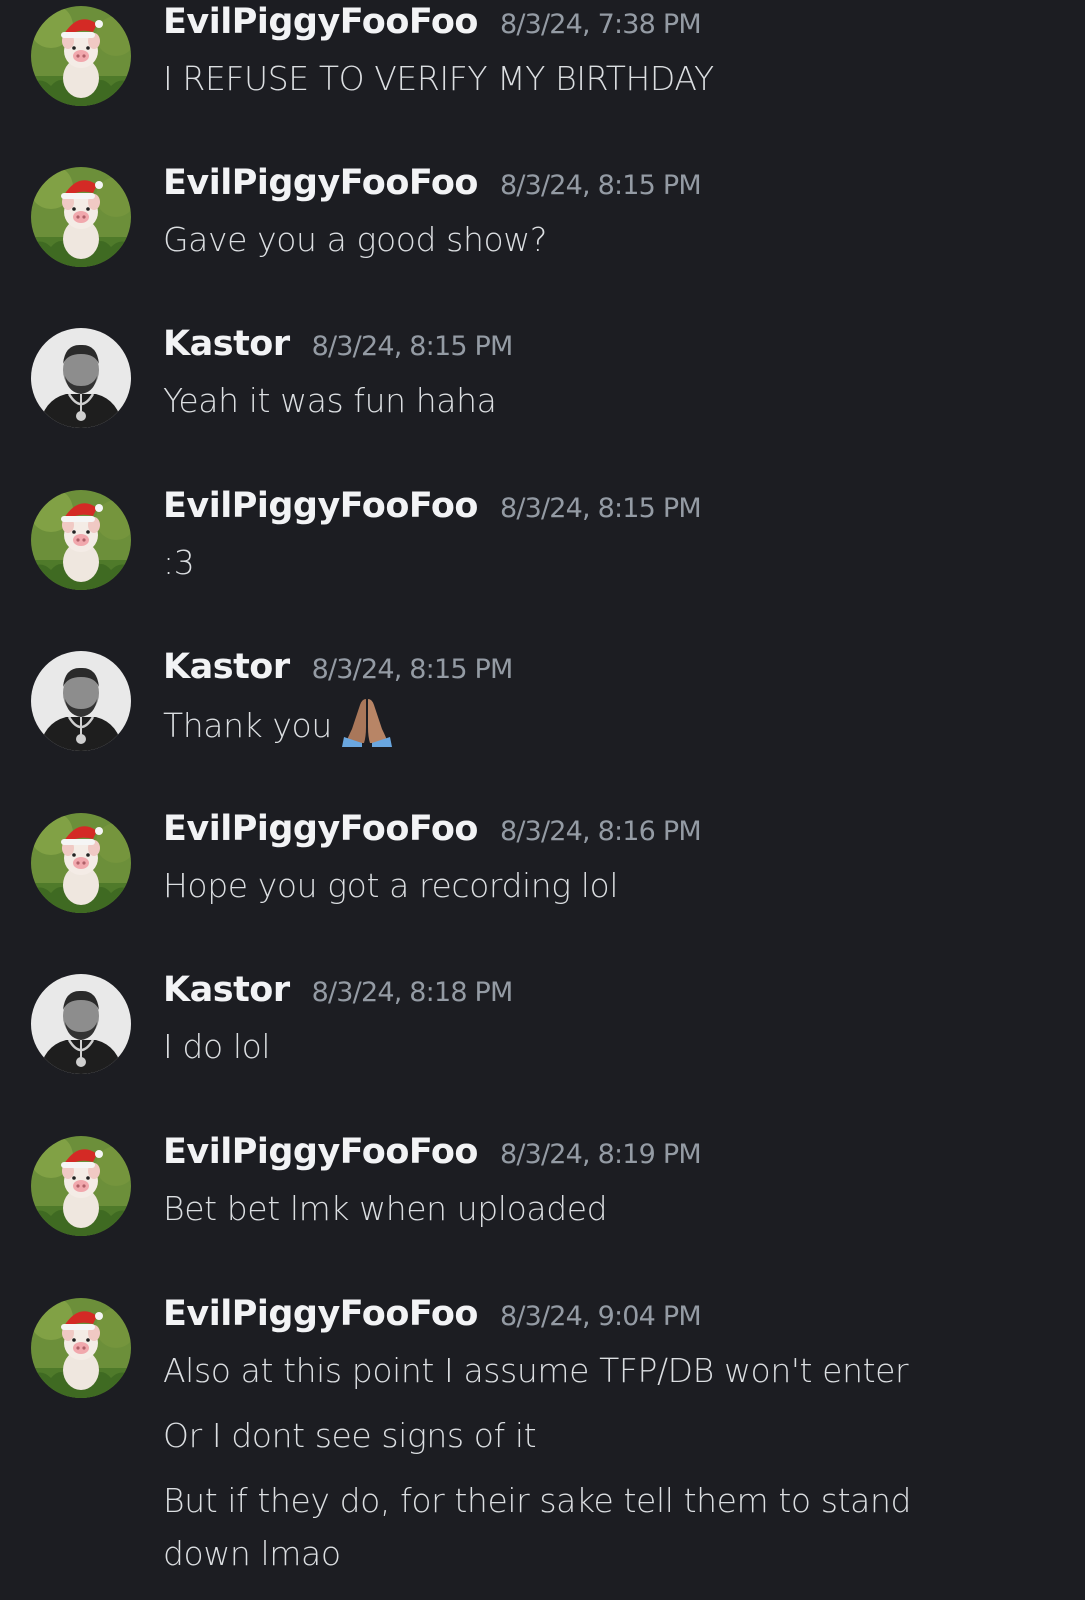 The image size is (1085, 1600). Describe the element at coordinates (367, 729) in the screenshot. I see `folded-hands-emoji` at that location.